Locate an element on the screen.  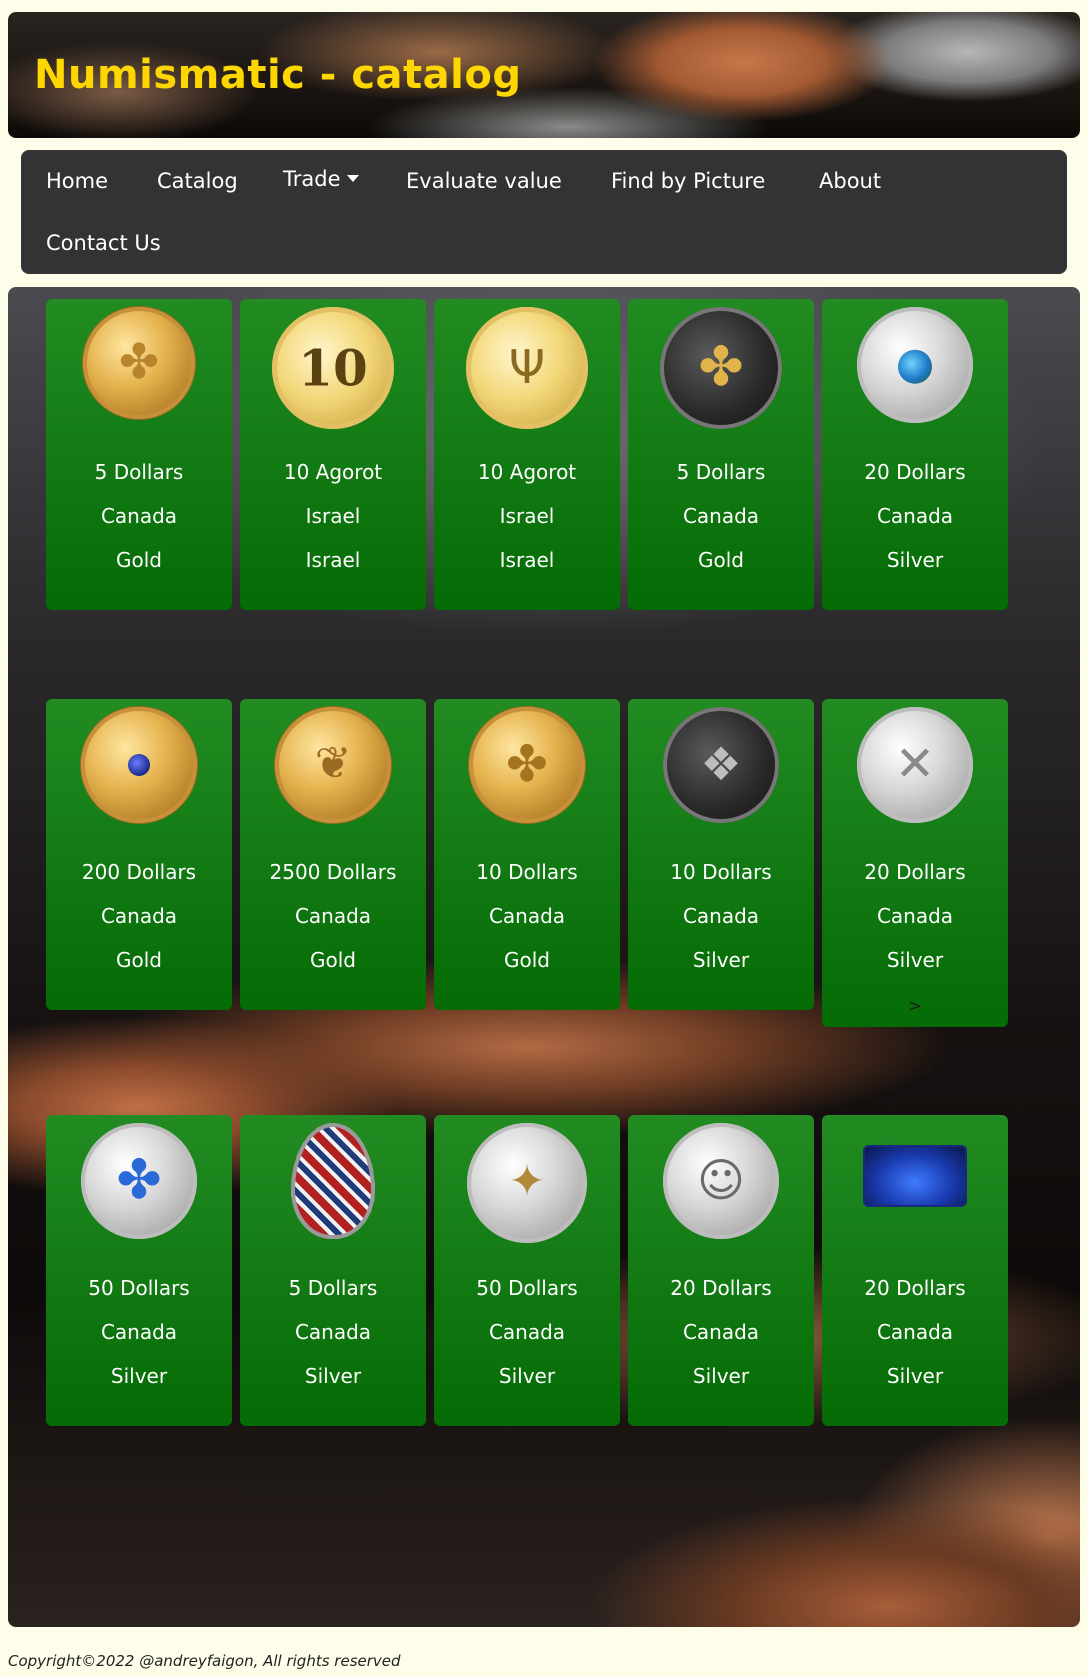
dinosaur-icon: ❖ is located at coordinates (721, 764).